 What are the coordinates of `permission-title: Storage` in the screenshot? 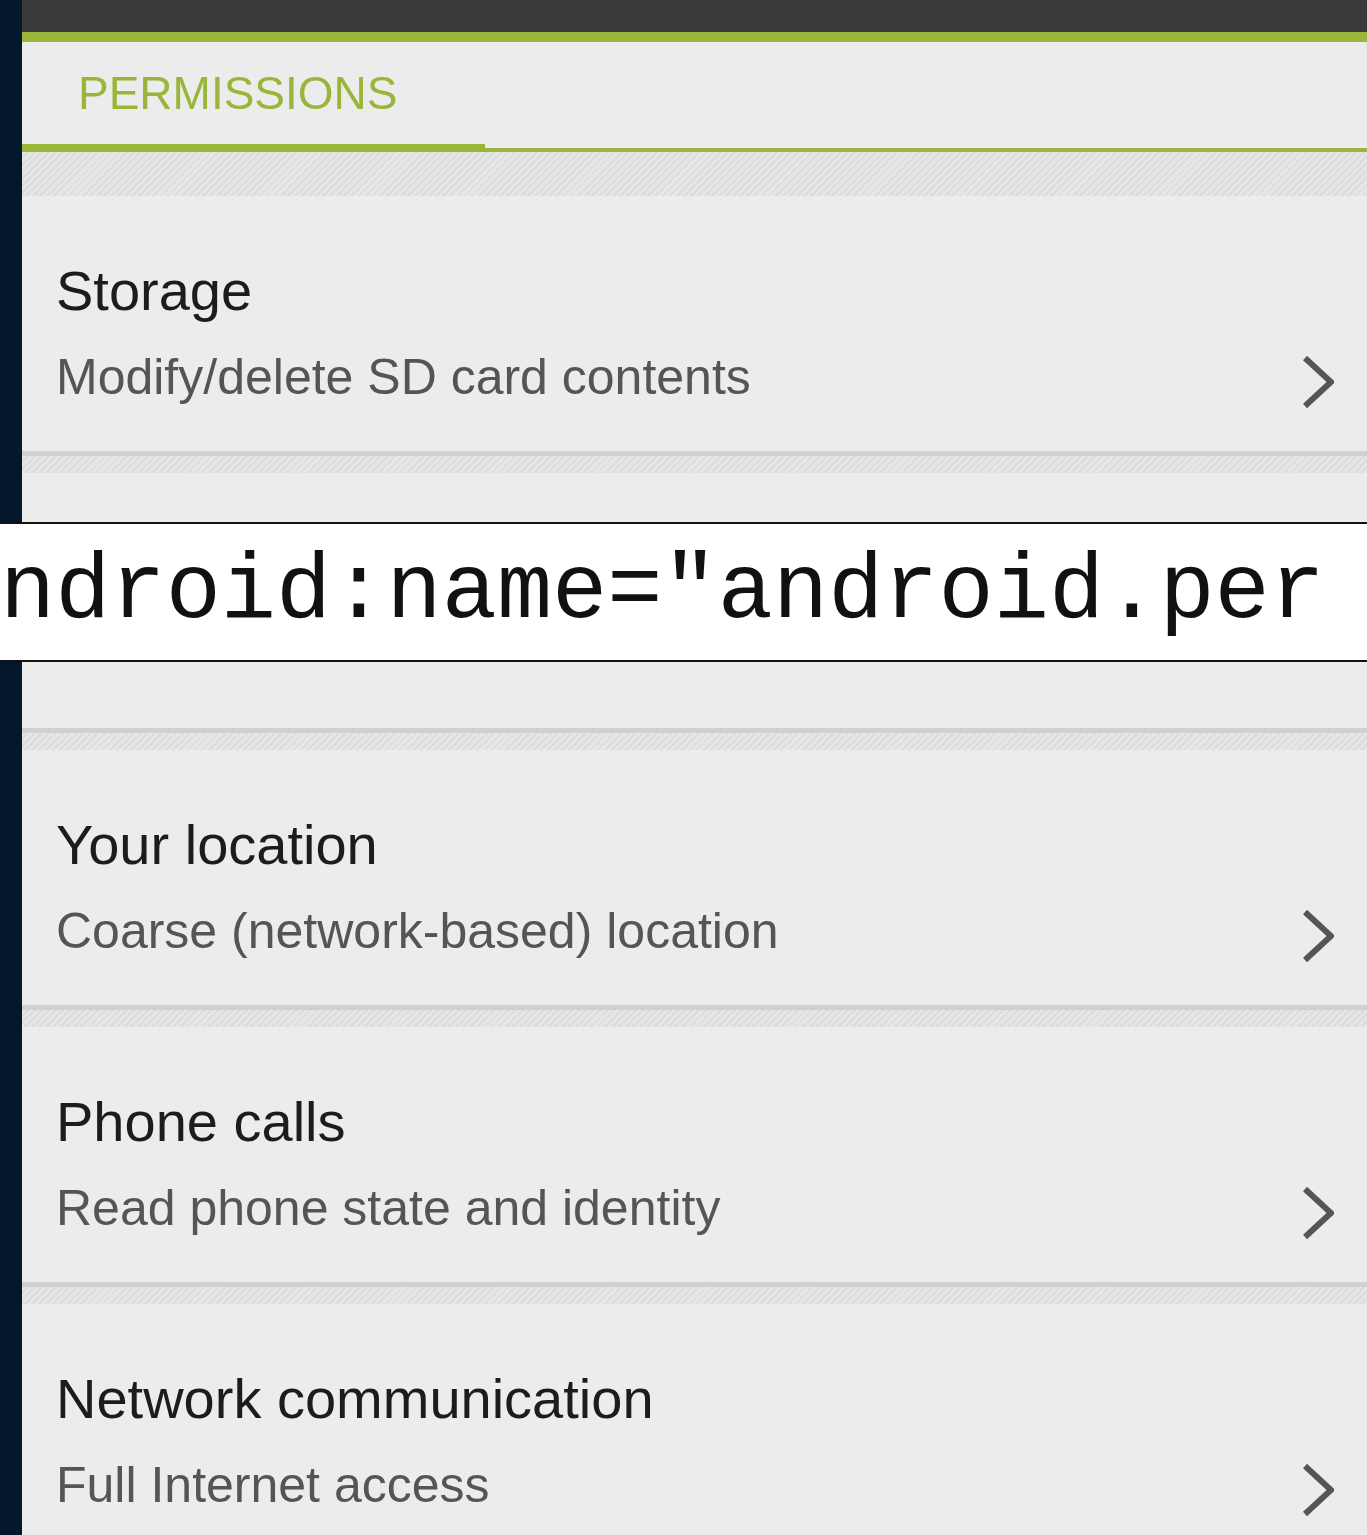 It's located at (155, 291).